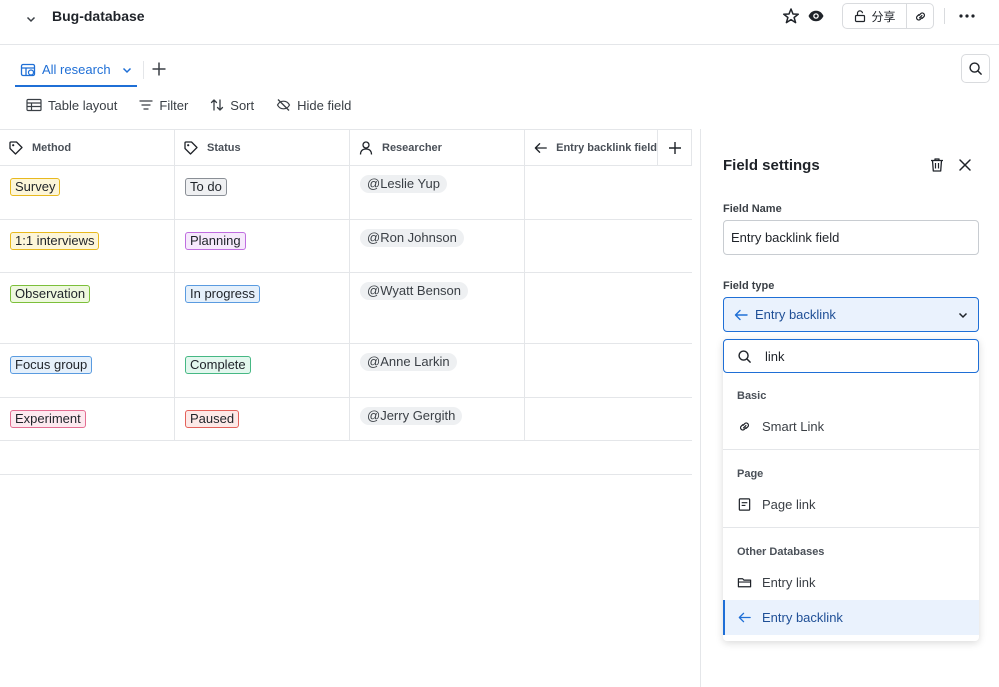  What do you see at coordinates (242, 105) in the screenshot?
I see `sort-label: Sort` at bounding box center [242, 105].